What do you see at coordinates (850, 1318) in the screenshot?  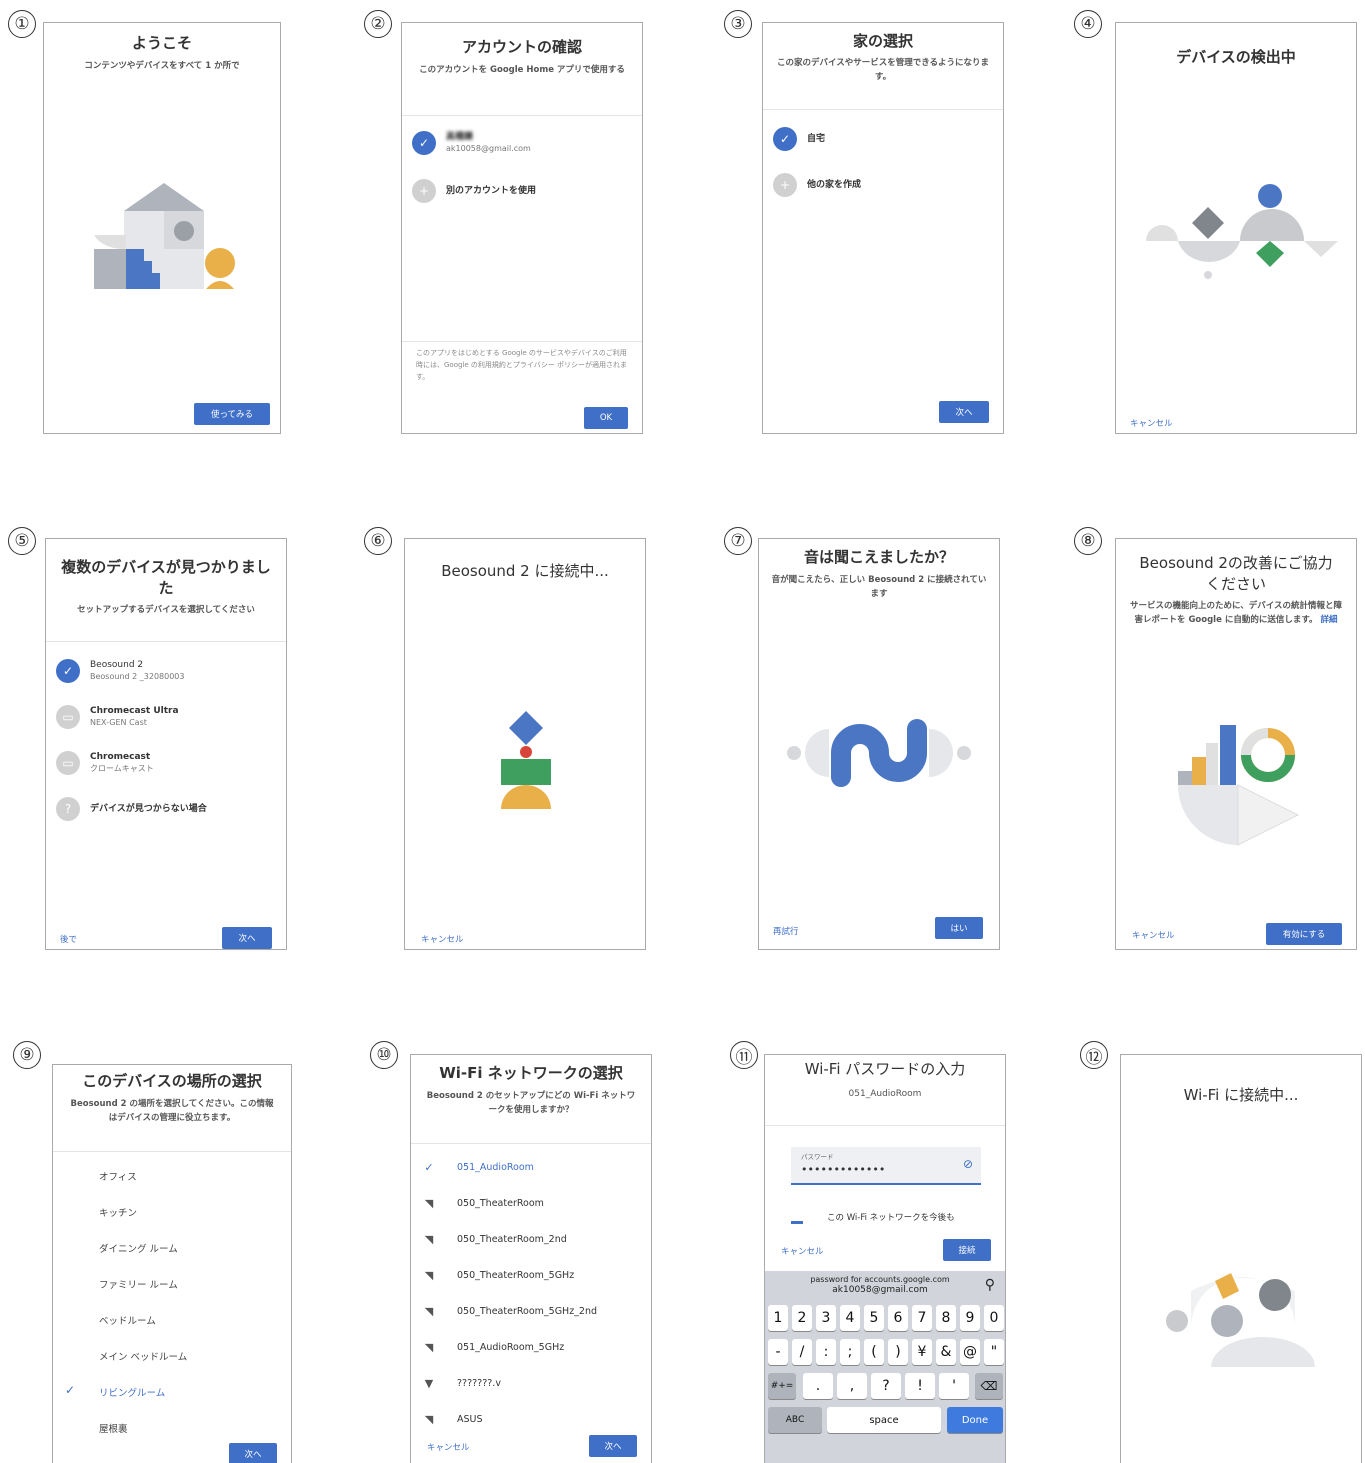 I see `key: 4` at bounding box center [850, 1318].